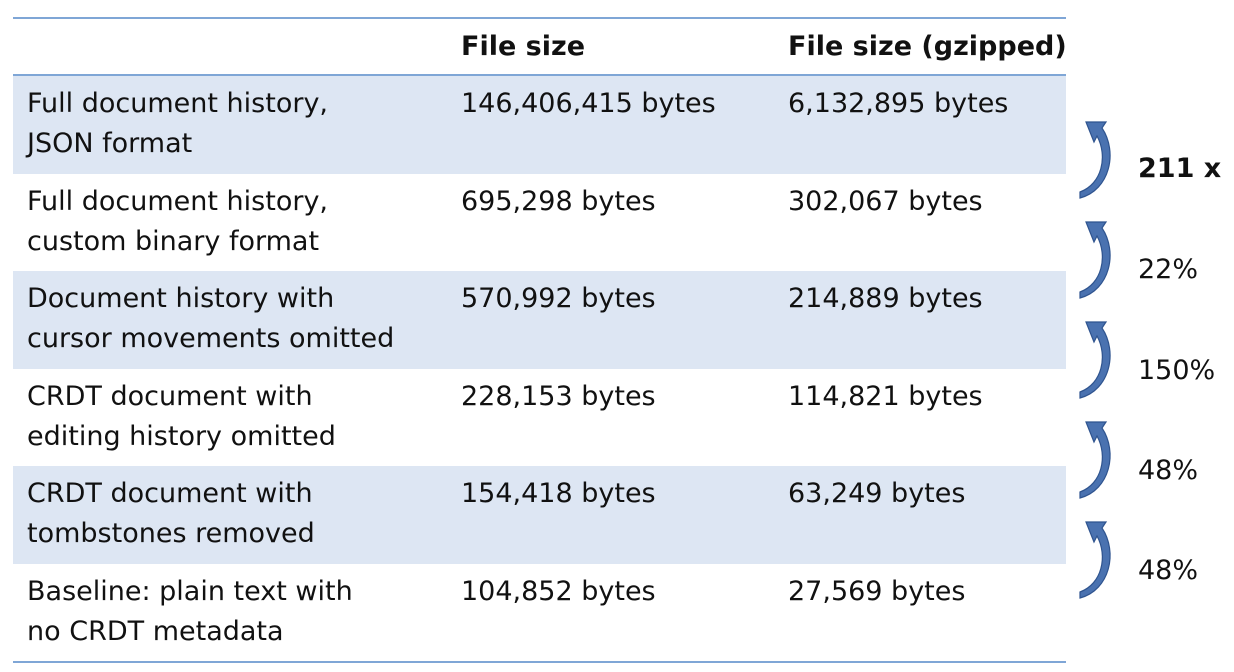 The image size is (1234, 672). What do you see at coordinates (181, 436) in the screenshot?
I see `row-label-line2: editing history omitted` at bounding box center [181, 436].